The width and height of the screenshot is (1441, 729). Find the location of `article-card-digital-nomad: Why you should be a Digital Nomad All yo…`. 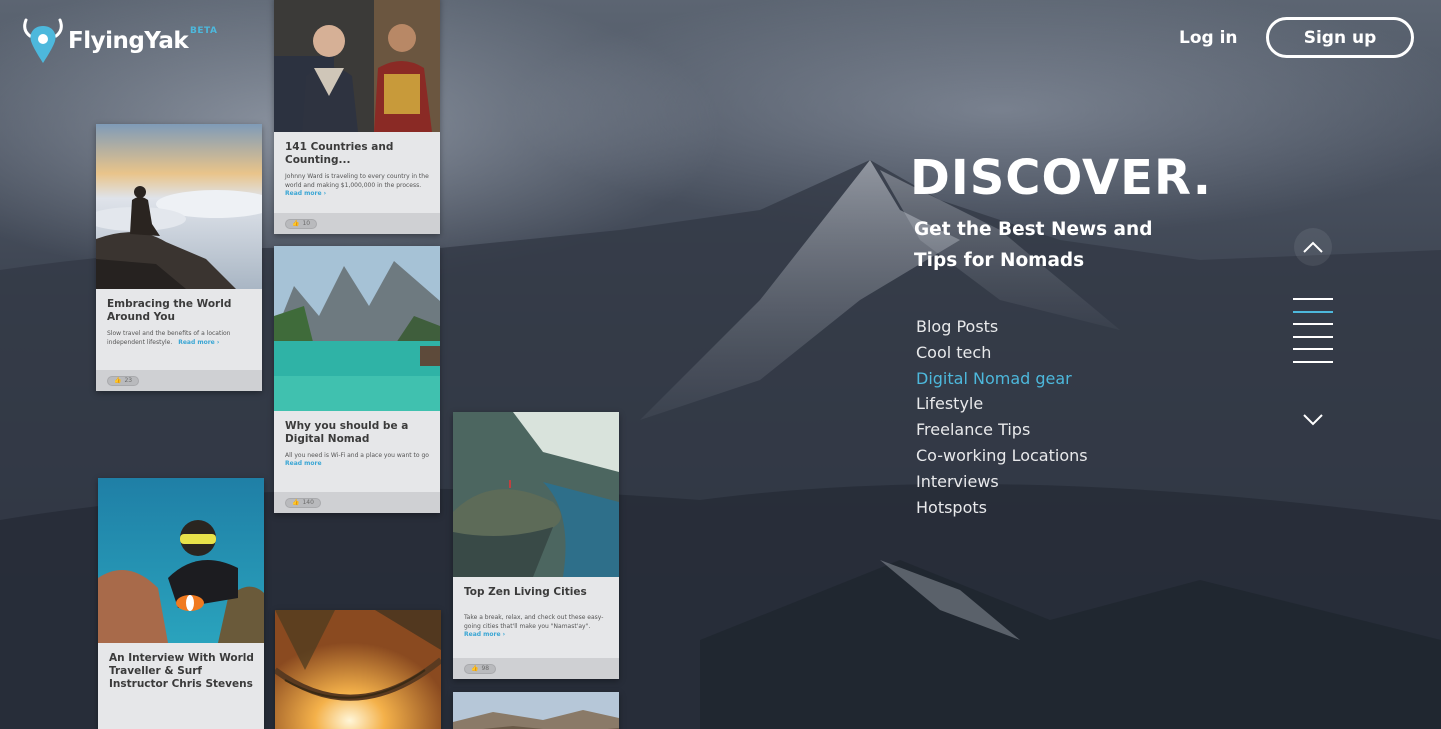

article-card-digital-nomad: Why you should be a Digital Nomad All yo… is located at coordinates (357, 379).